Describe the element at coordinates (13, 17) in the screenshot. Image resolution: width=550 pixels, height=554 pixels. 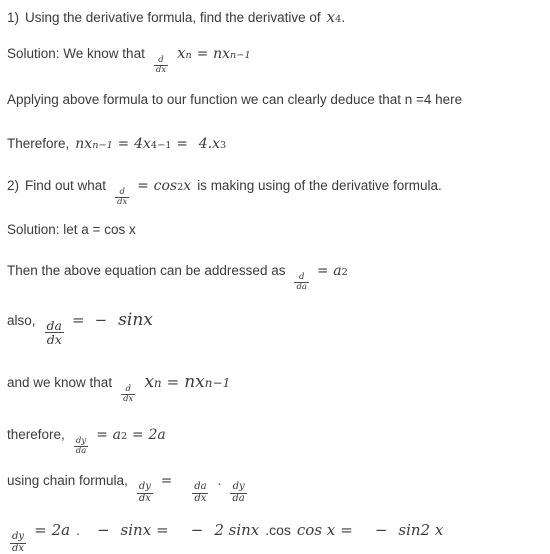
I see `question-1-number: 1)` at that location.